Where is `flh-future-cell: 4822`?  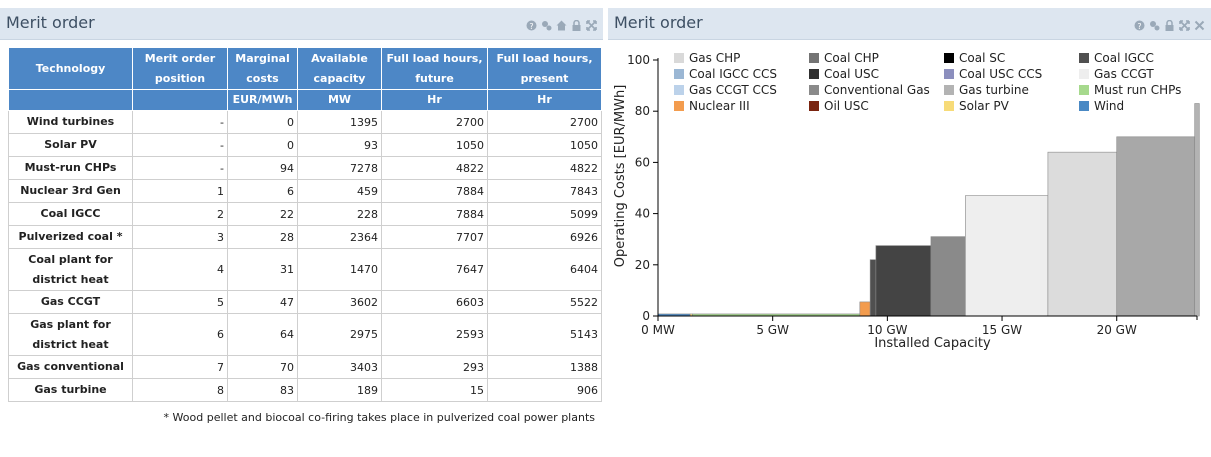
flh-future-cell: 4822 is located at coordinates (434, 168).